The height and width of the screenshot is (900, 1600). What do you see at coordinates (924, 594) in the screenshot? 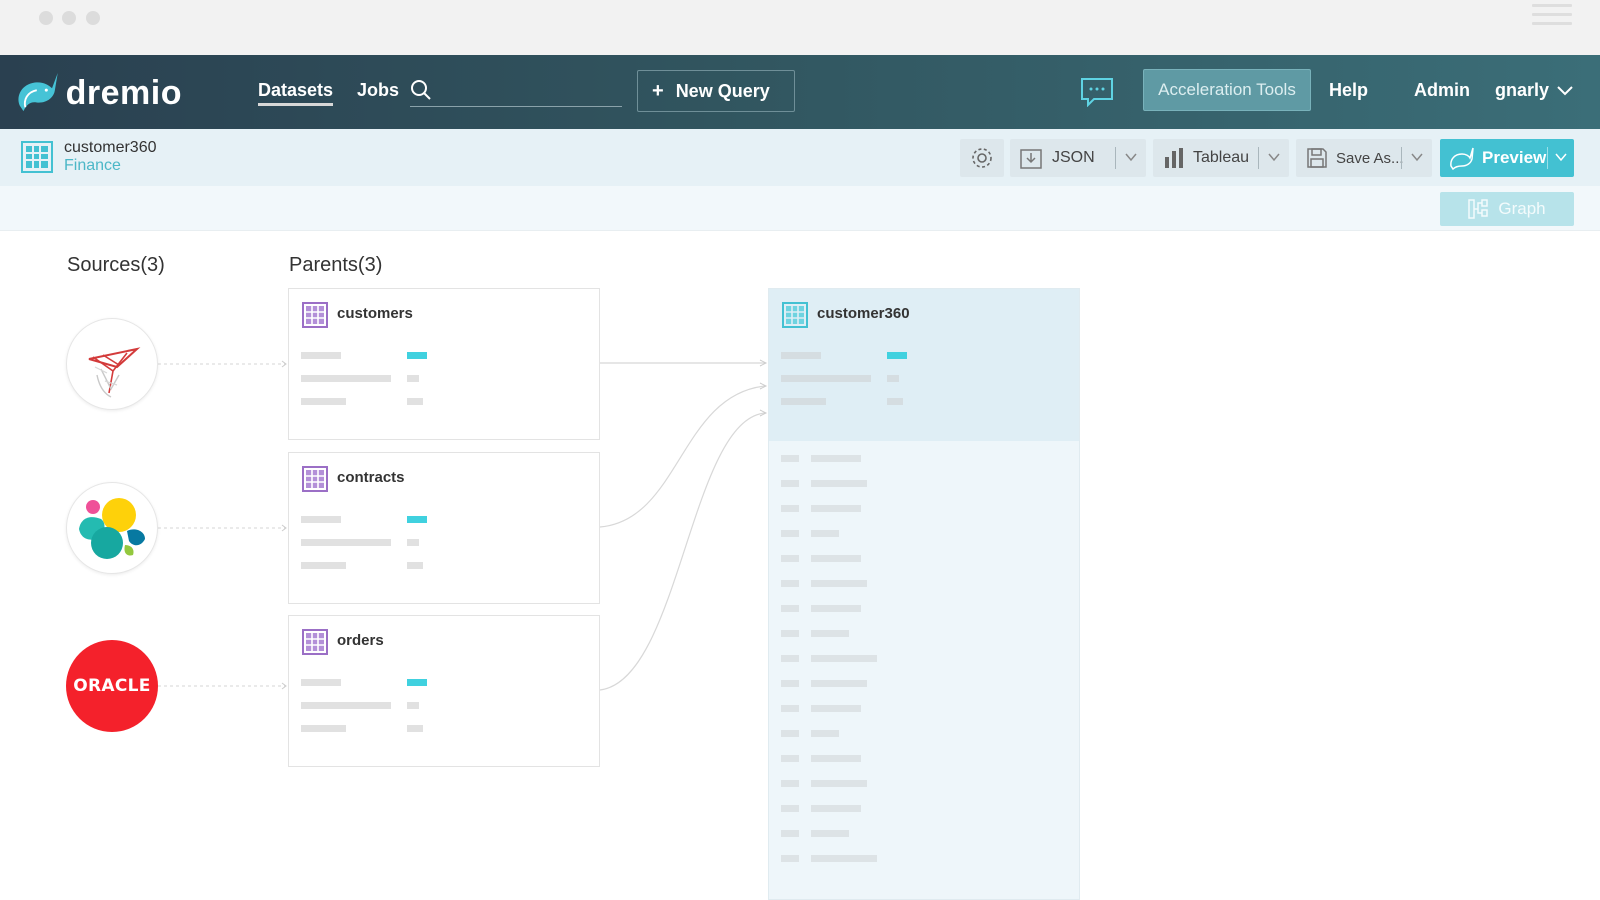
I see `result-dataset-card: customer360` at bounding box center [924, 594].